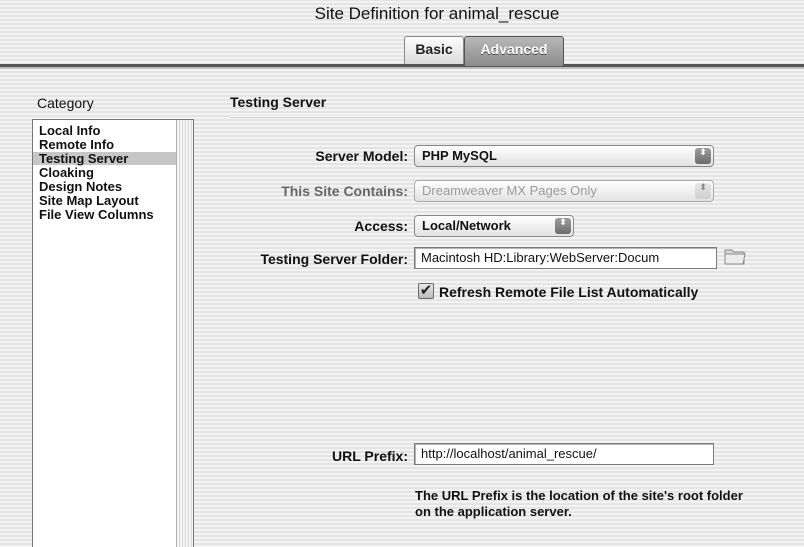 The height and width of the screenshot is (547, 804). What do you see at coordinates (514, 51) in the screenshot?
I see `tab-advanced: Advanced` at bounding box center [514, 51].